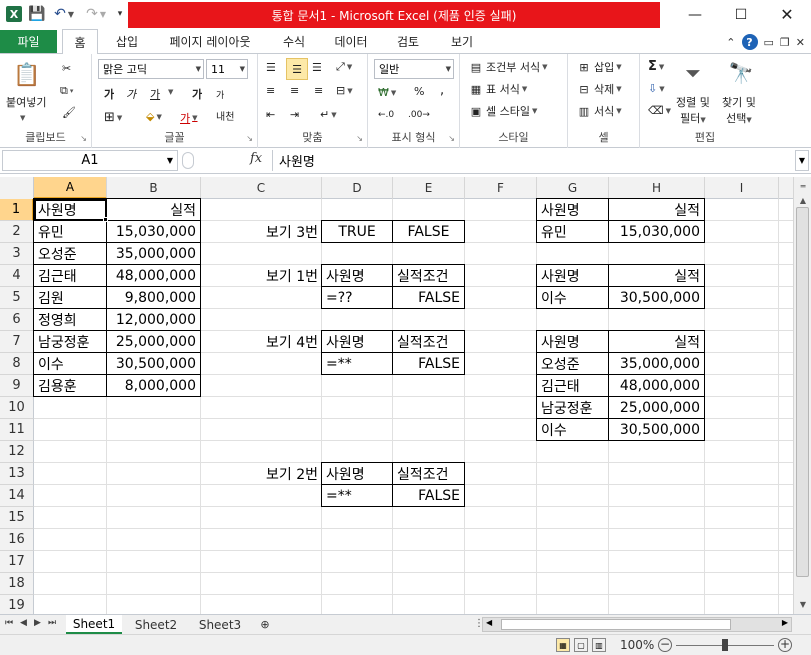 The width and height of the screenshot is (811, 655). What do you see at coordinates (656, 275) in the screenshot?
I see `cell-h4: 실적` at bounding box center [656, 275].